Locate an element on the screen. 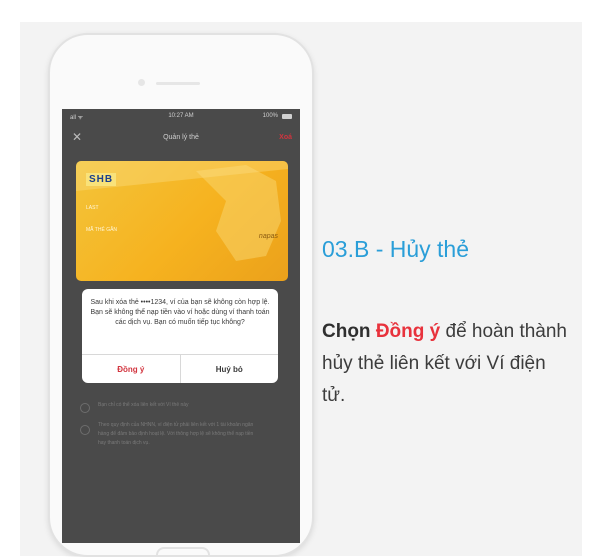 This screenshot has height=557, width=602. battery-percent: 100% is located at coordinates (270, 116).